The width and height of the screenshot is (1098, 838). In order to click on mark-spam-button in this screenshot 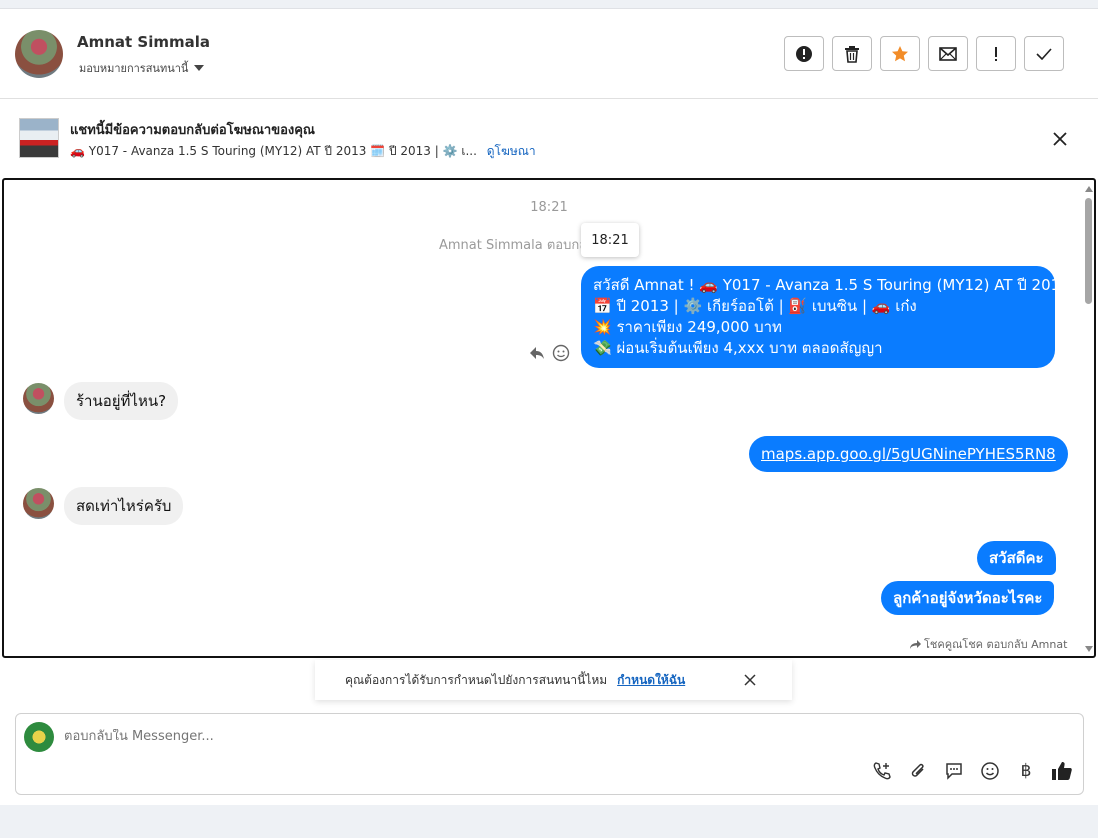, I will do `click(804, 53)`.